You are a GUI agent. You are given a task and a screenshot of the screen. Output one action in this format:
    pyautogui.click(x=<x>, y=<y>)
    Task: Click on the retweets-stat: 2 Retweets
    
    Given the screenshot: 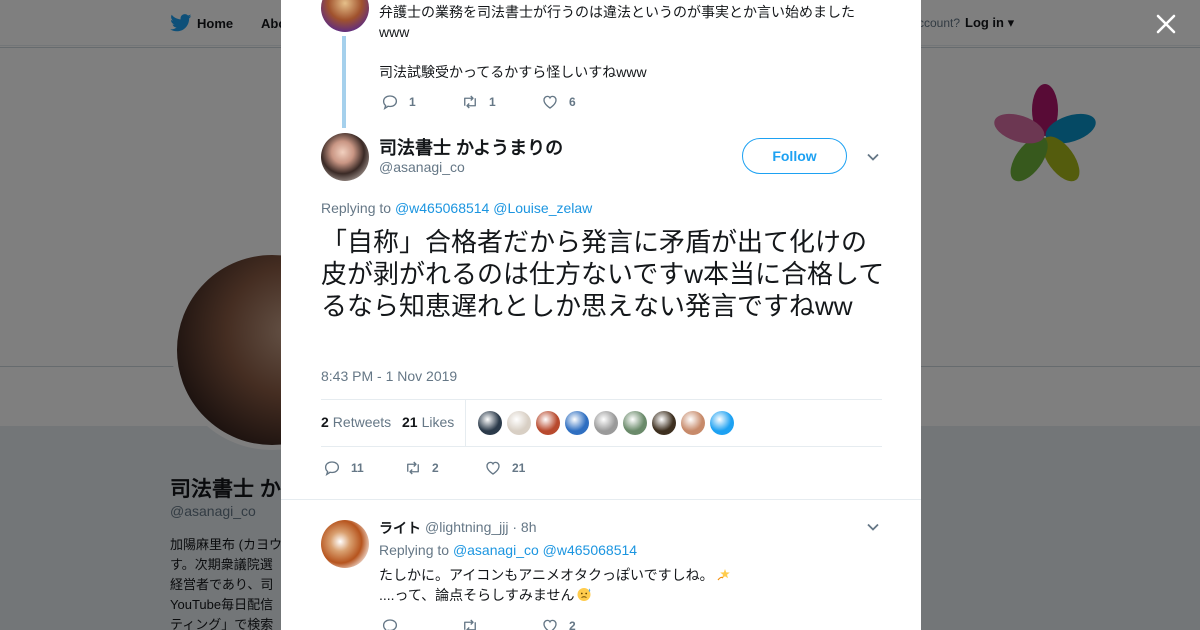 What is the action you would take?
    pyautogui.click(x=356, y=422)
    